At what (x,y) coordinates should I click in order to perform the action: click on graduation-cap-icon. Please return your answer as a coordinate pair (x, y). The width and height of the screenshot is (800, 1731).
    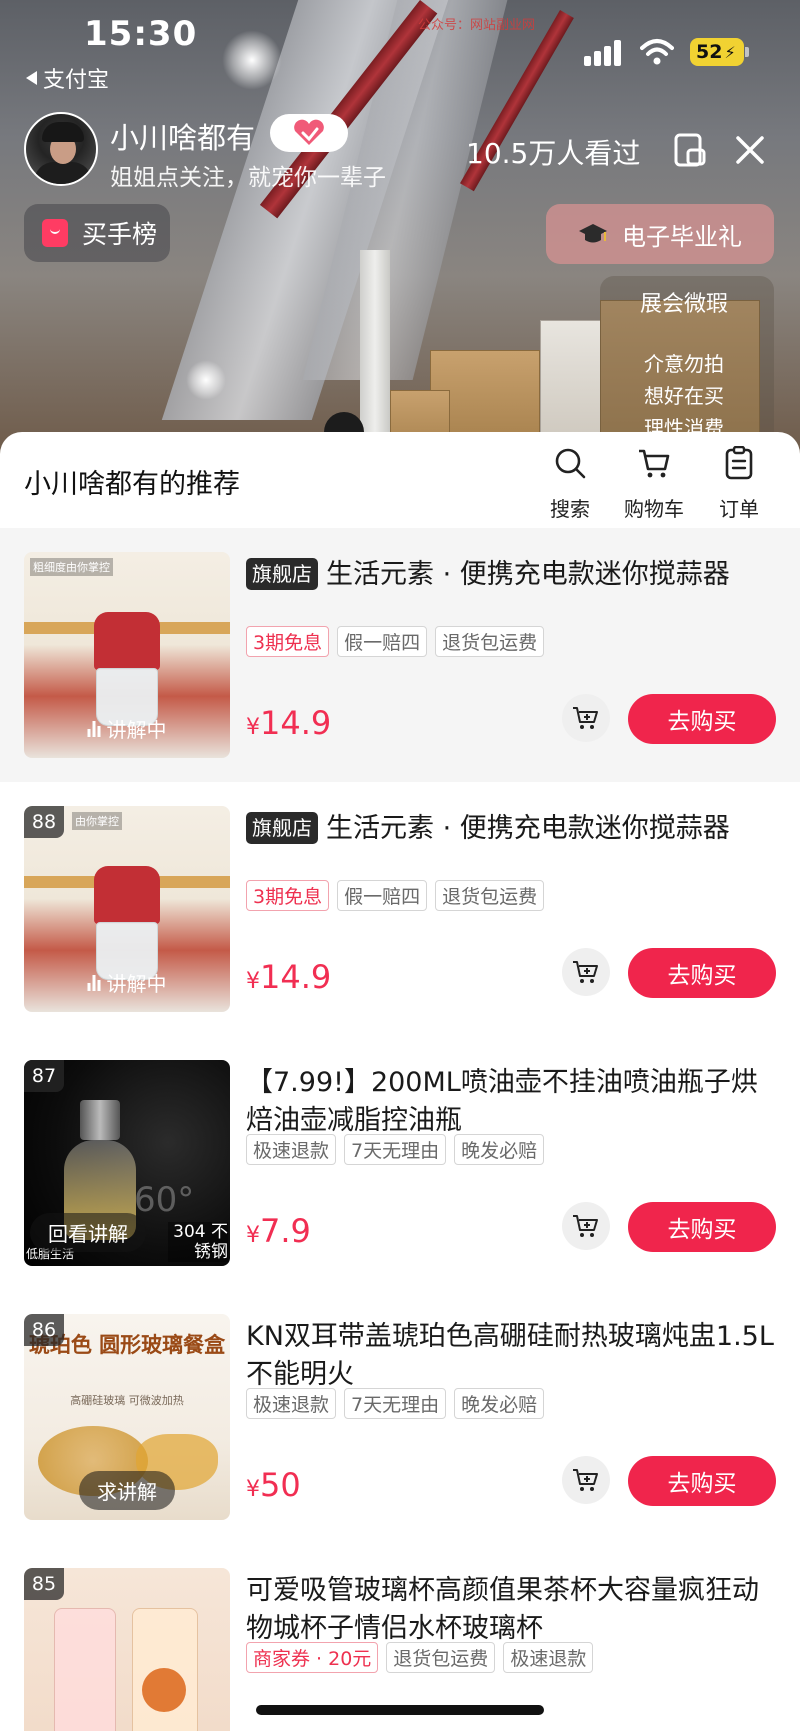
    Looking at the image, I should click on (593, 233).